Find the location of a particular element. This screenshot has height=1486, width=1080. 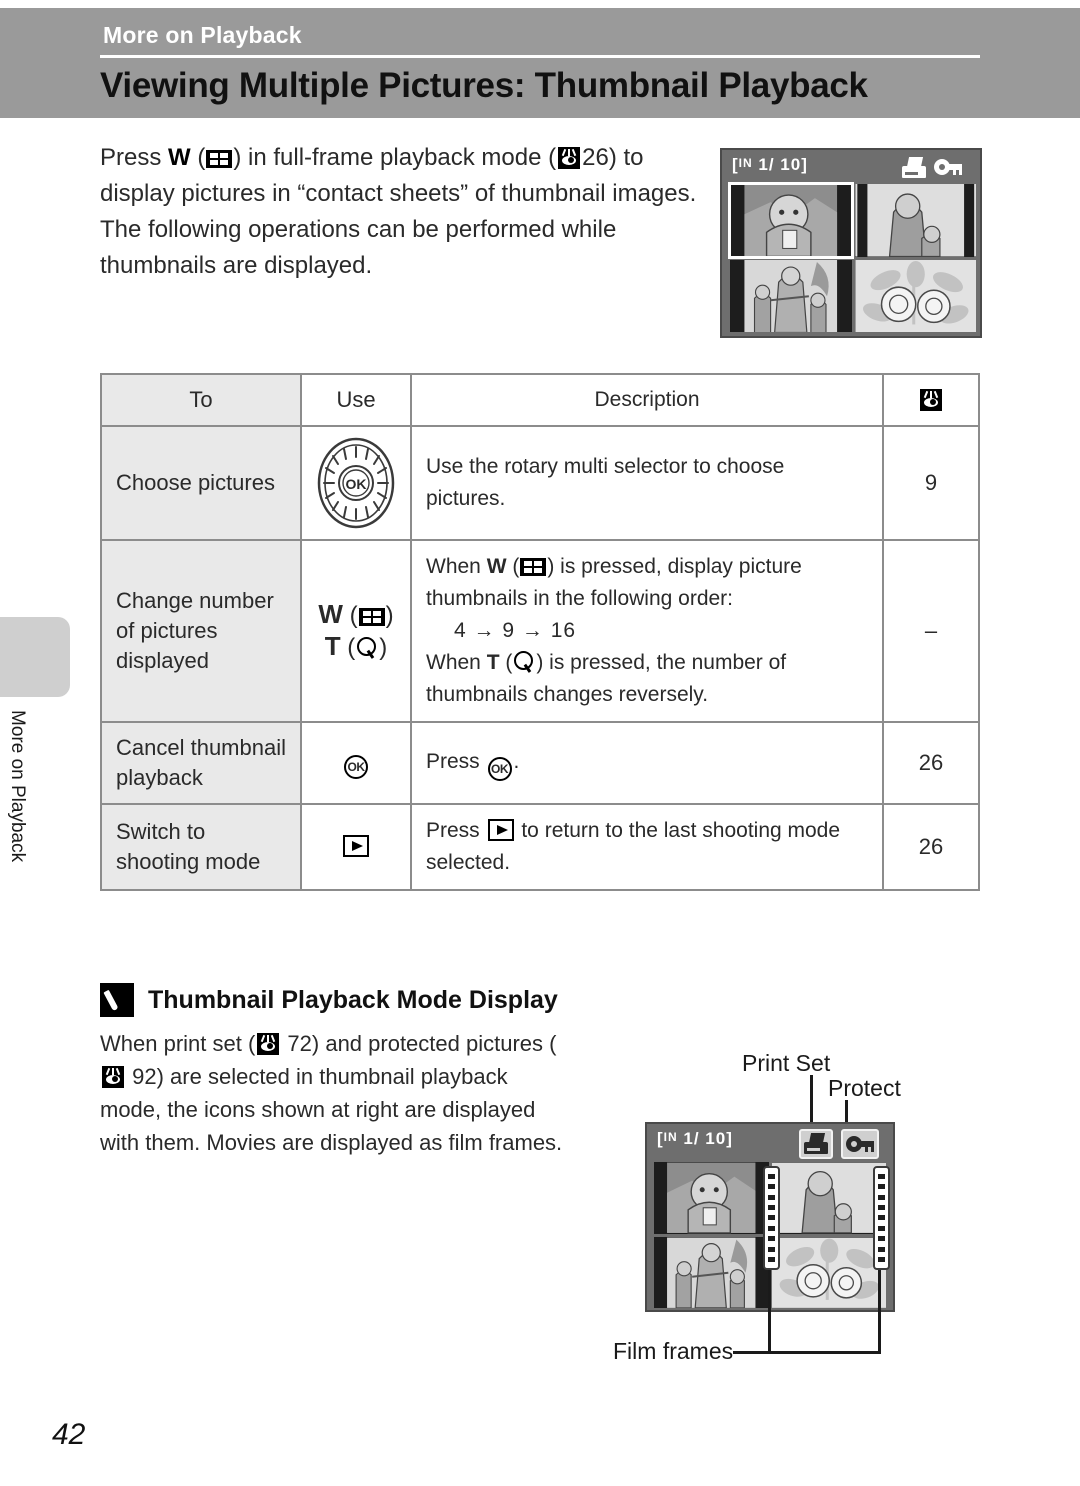

intro-text-2: ( is located at coordinates (198, 157).